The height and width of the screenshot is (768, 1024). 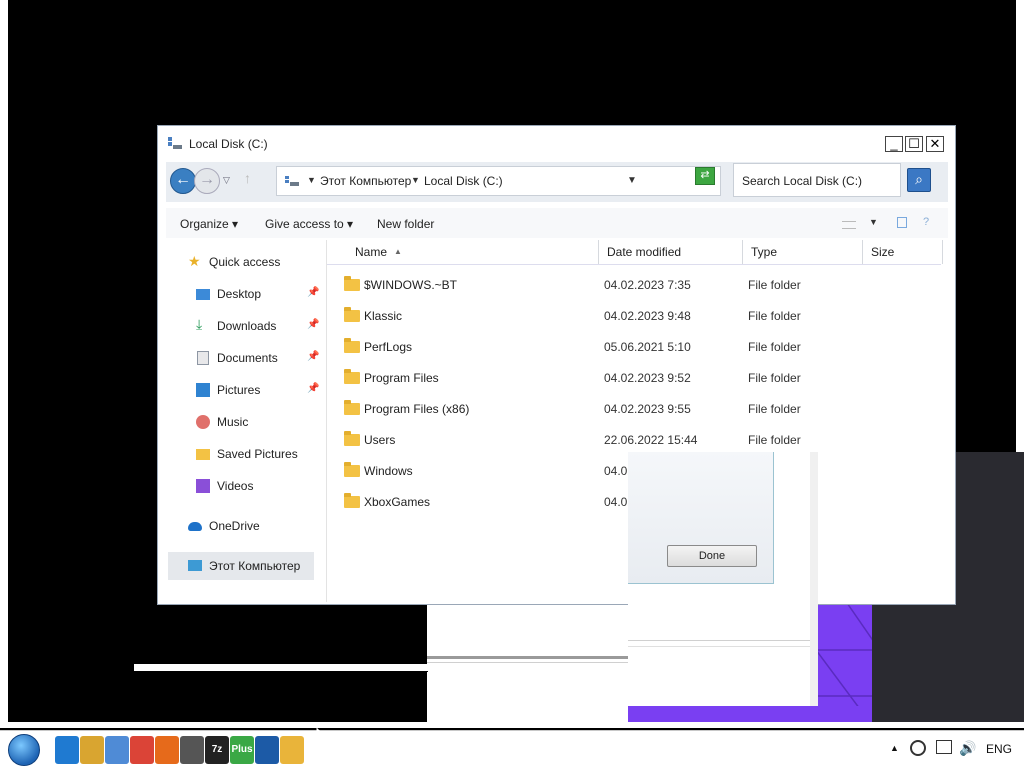 What do you see at coordinates (919, 180) in the screenshot?
I see `search-icon: ⌕` at bounding box center [919, 180].